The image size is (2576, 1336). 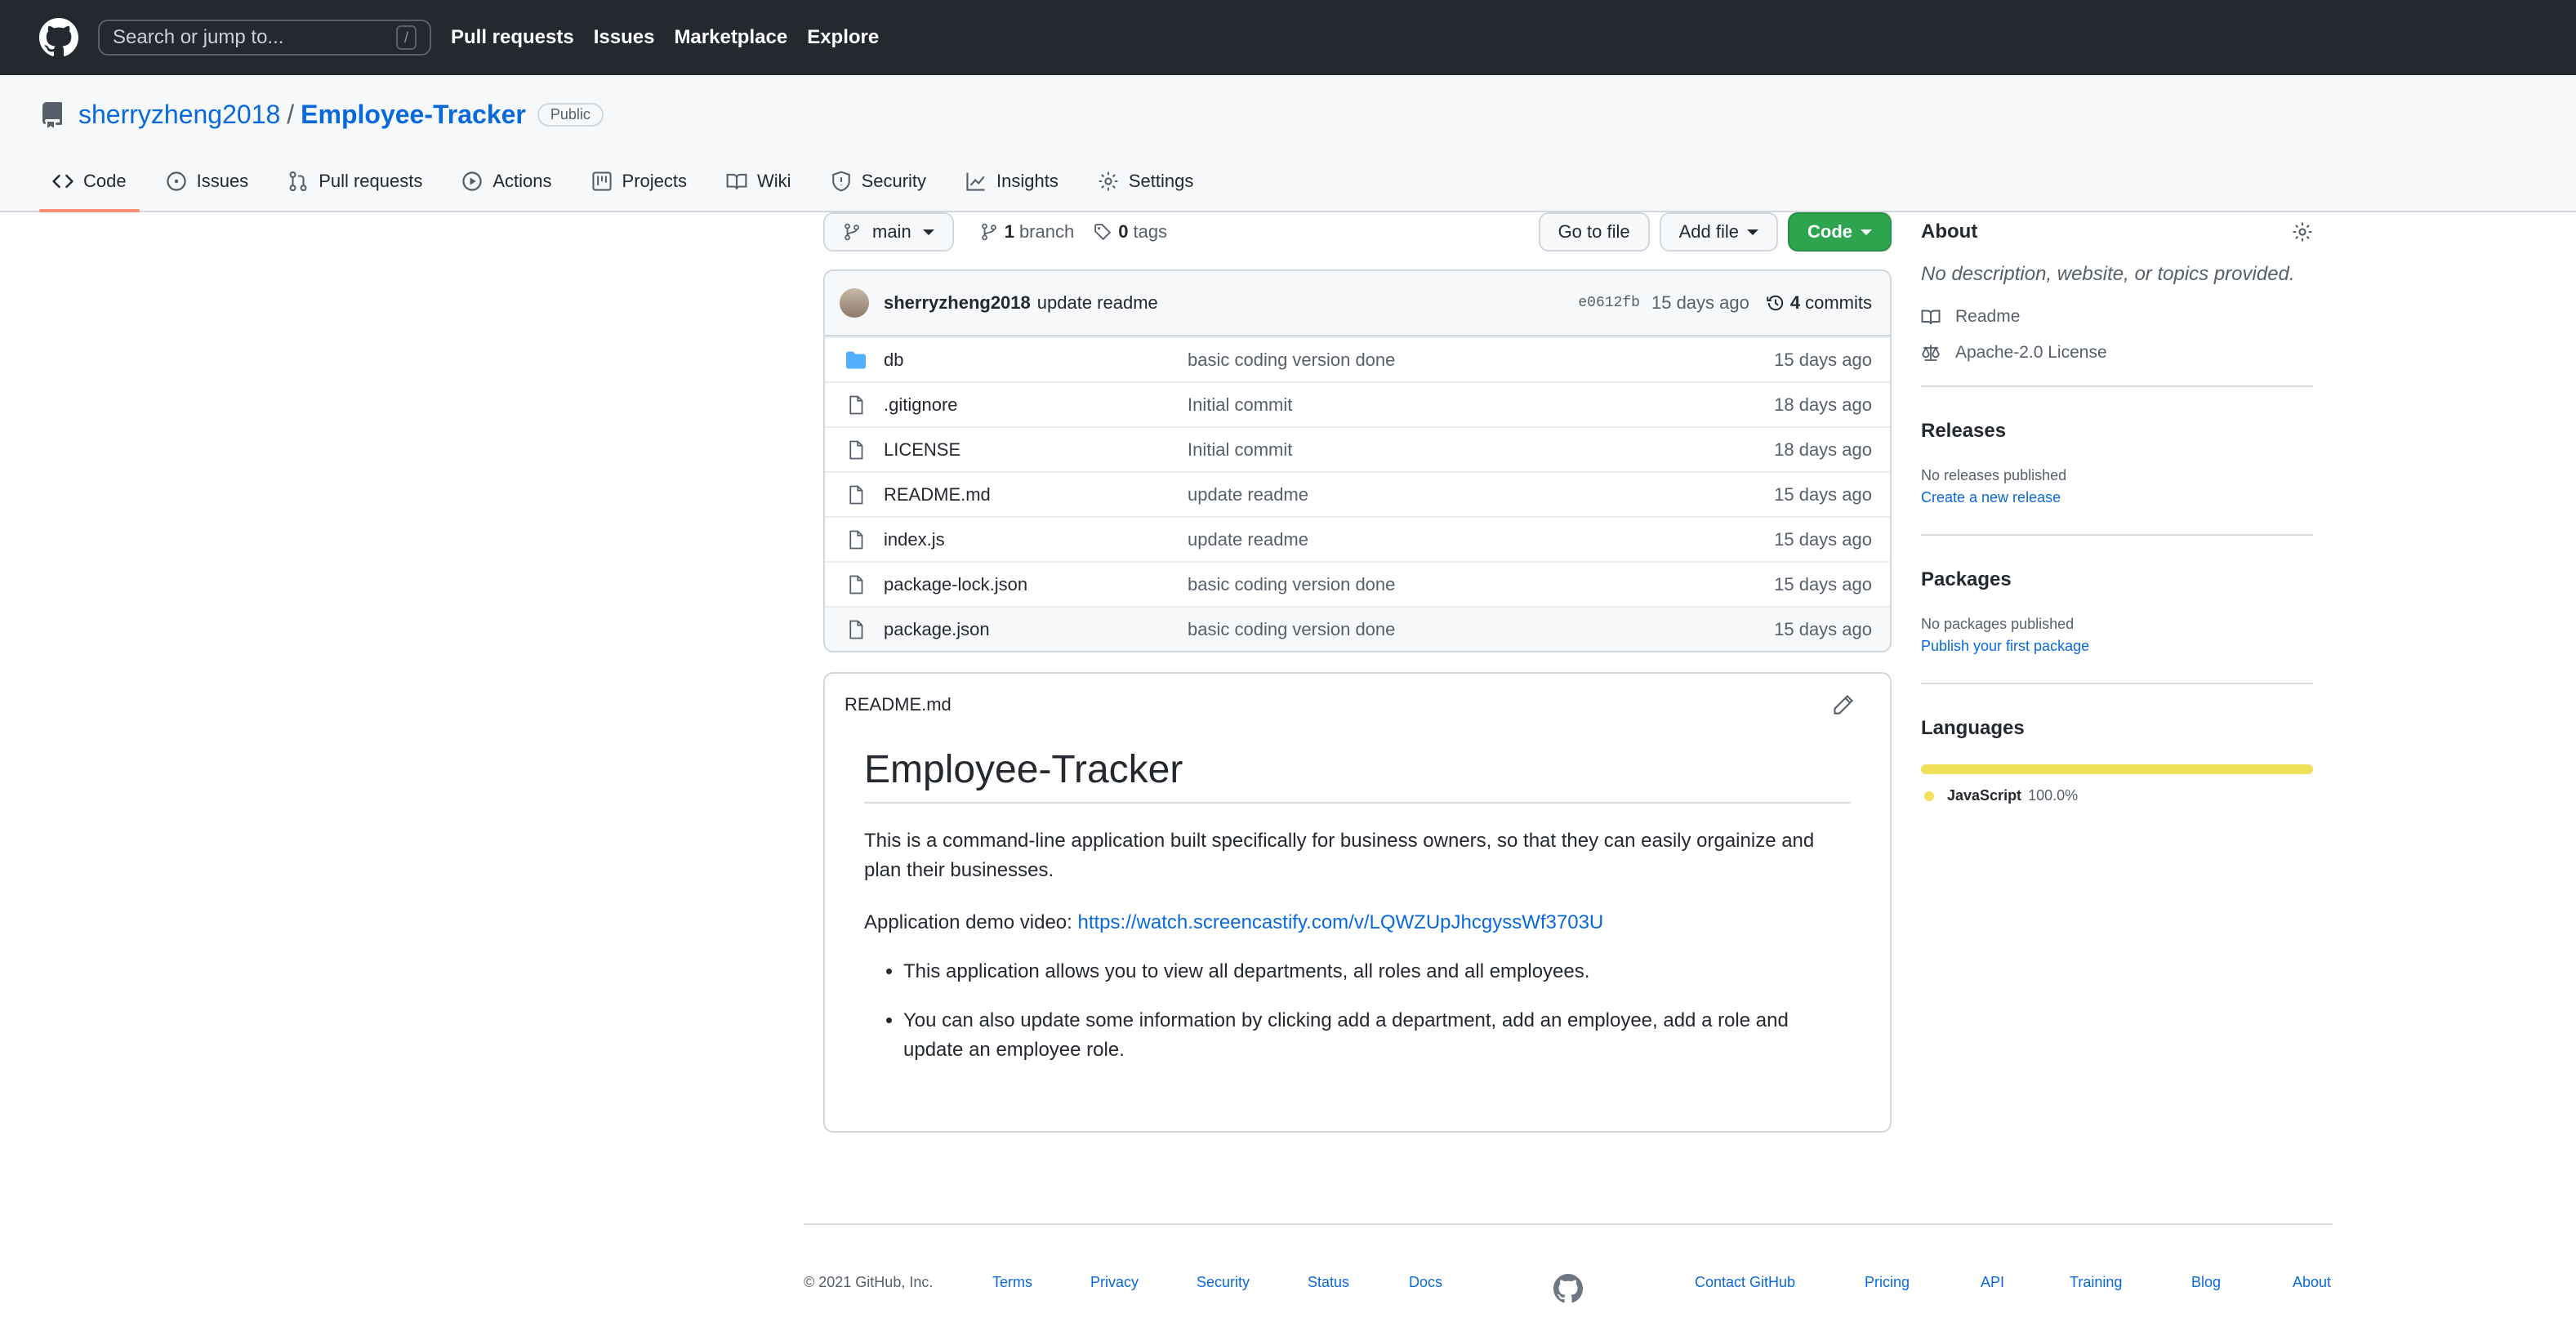 What do you see at coordinates (2117, 232) in the screenshot?
I see `about-header: About` at bounding box center [2117, 232].